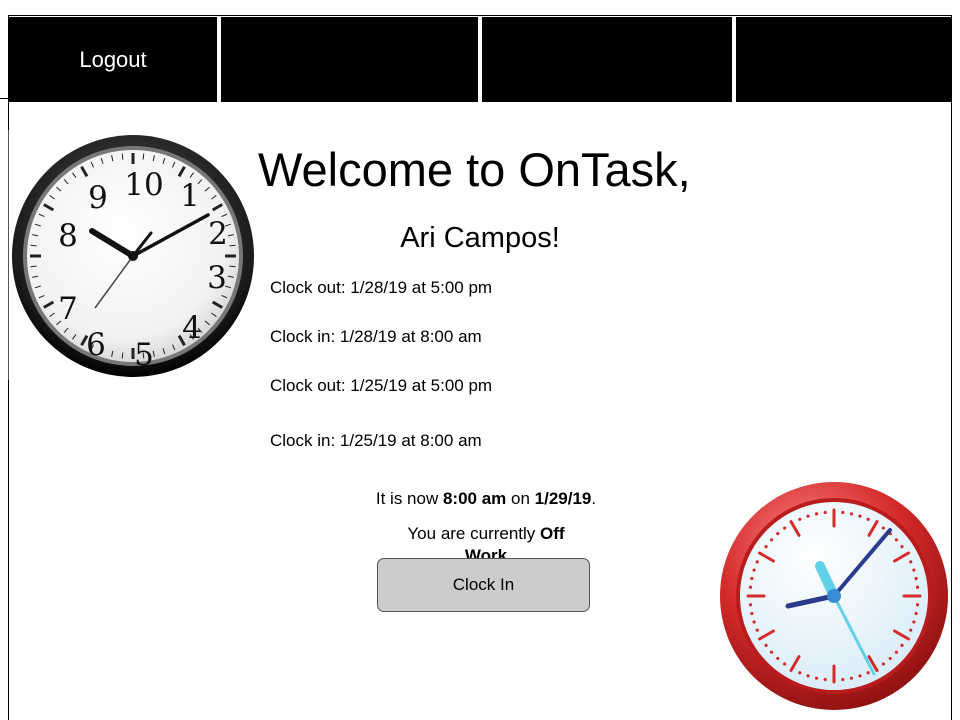  What do you see at coordinates (474, 169) in the screenshot?
I see `page-title: Welcome to OnTask,` at bounding box center [474, 169].